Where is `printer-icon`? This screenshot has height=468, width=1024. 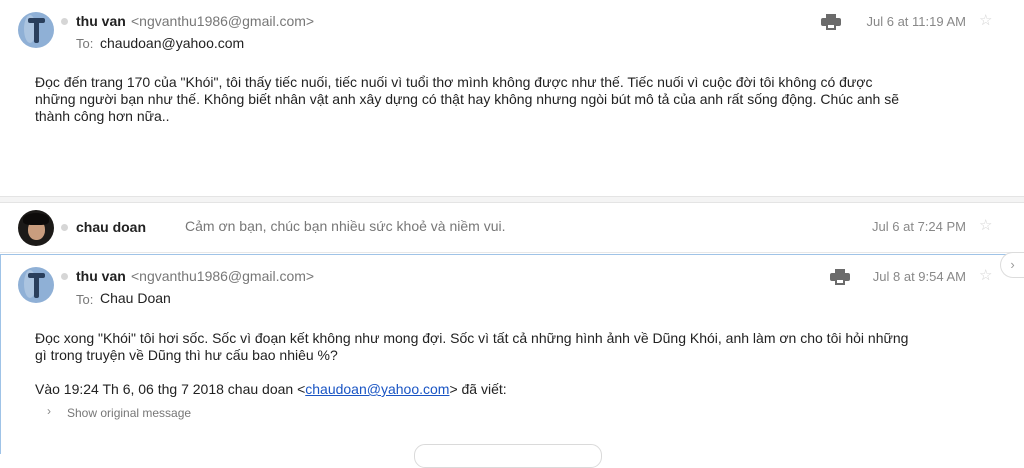
printer-icon is located at coordinates (831, 22).